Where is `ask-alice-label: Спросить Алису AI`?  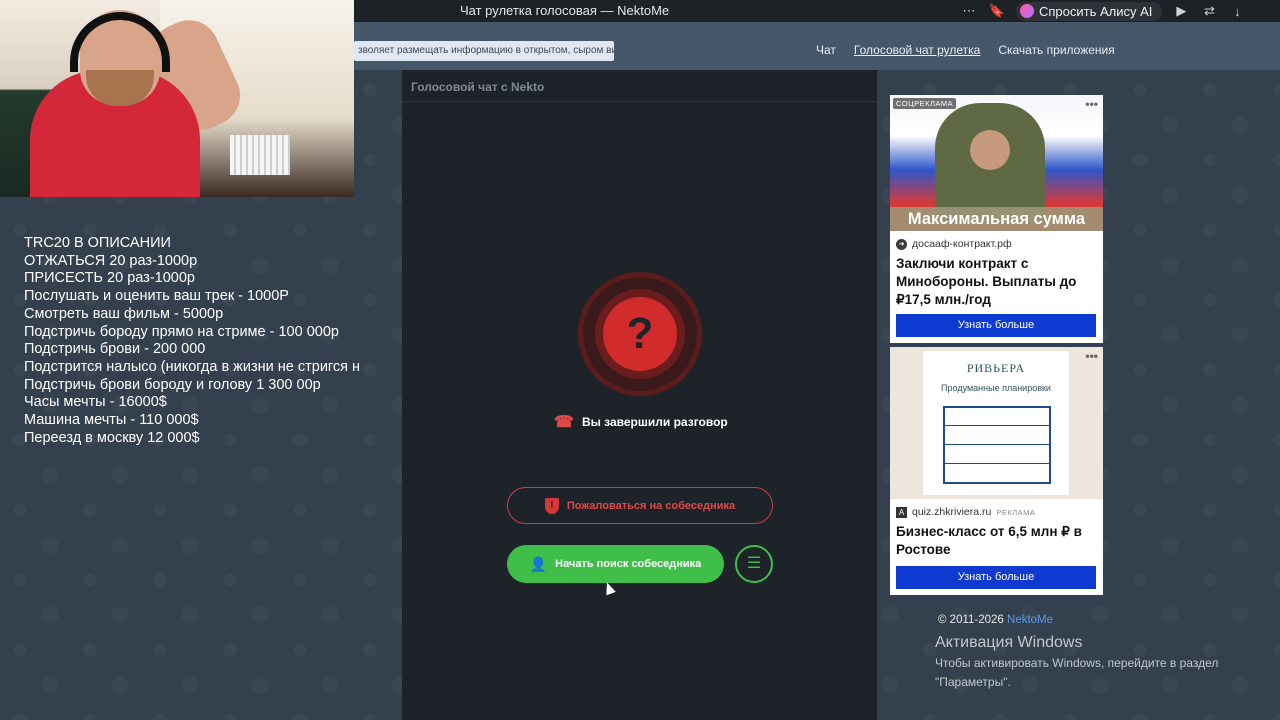 ask-alice-label: Спросить Алису AI is located at coordinates (1096, 11).